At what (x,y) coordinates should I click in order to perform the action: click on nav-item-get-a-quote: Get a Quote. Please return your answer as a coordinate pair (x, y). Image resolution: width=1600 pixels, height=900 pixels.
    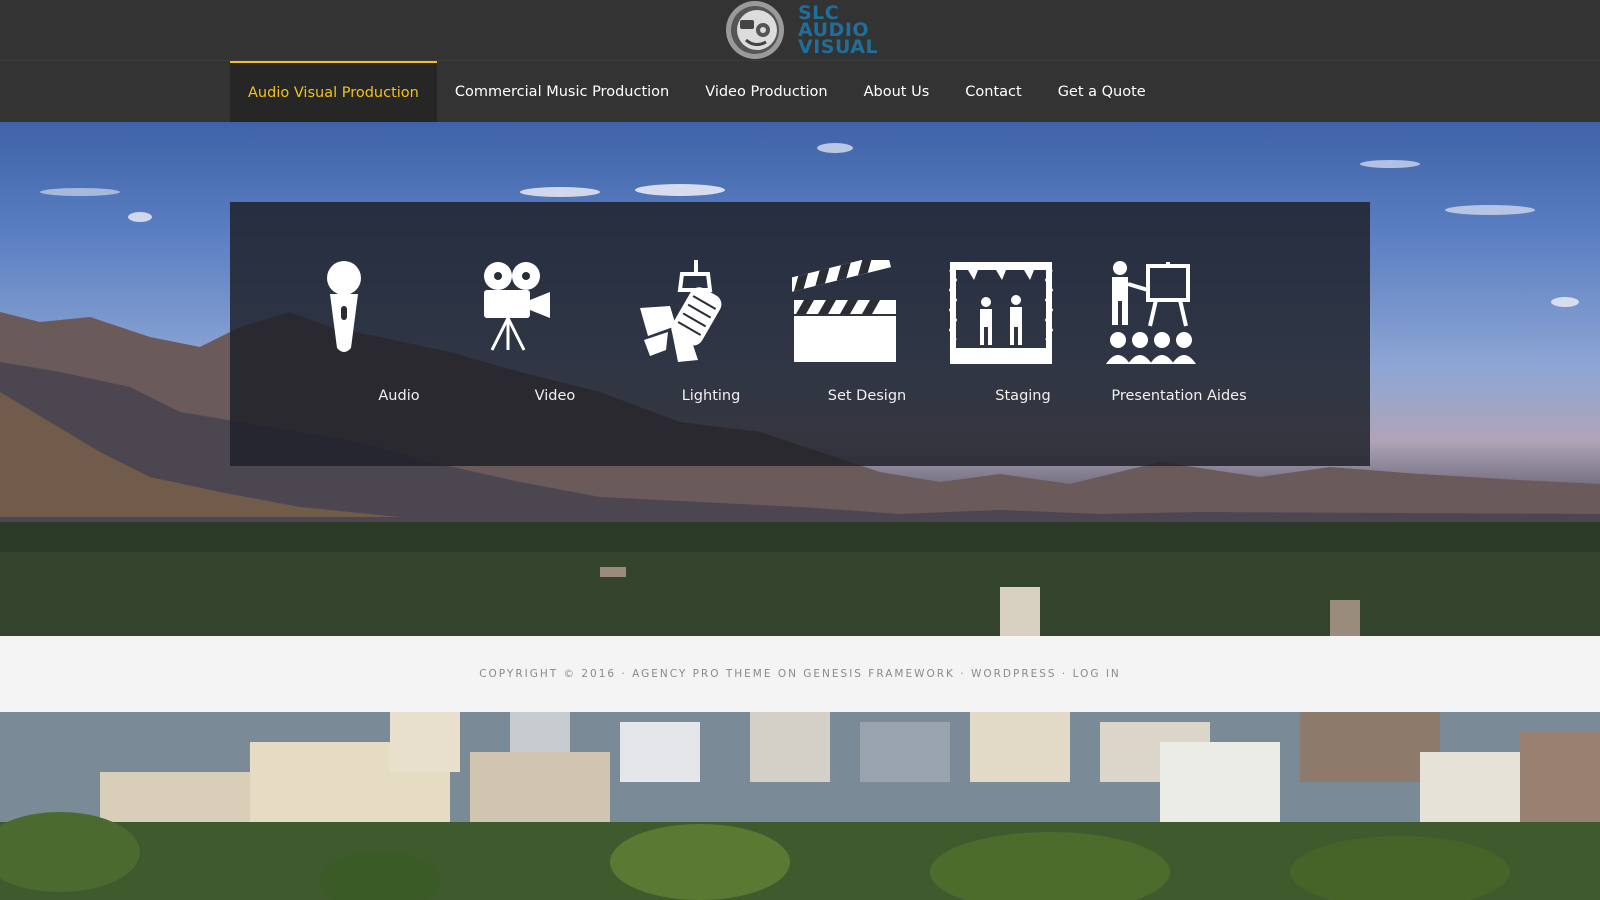
    Looking at the image, I should click on (1102, 92).